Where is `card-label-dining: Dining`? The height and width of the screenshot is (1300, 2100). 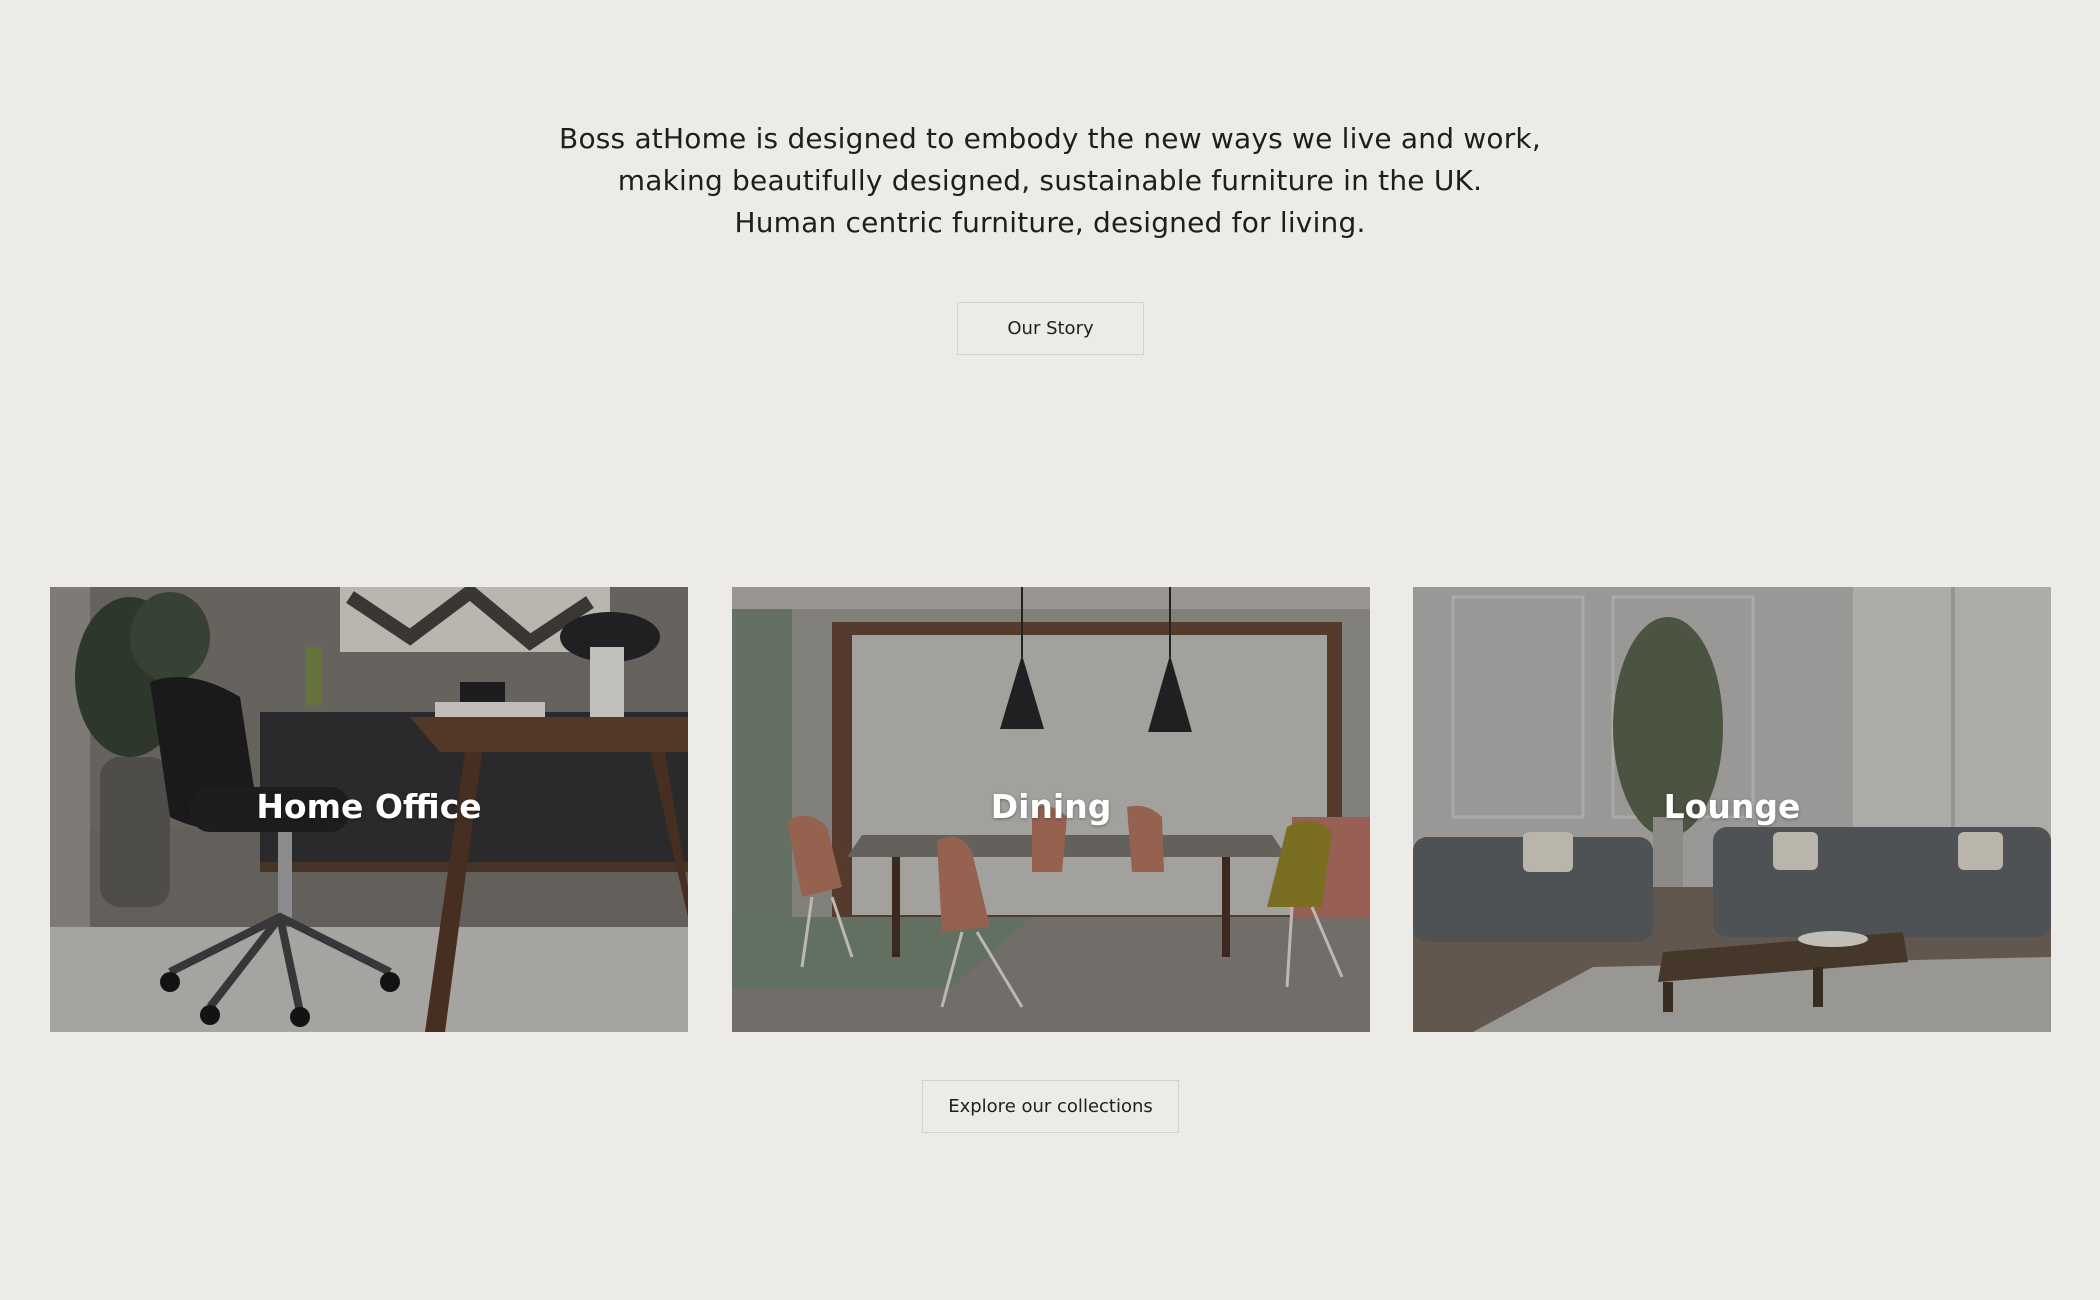 card-label-dining: Dining is located at coordinates (1051, 806).